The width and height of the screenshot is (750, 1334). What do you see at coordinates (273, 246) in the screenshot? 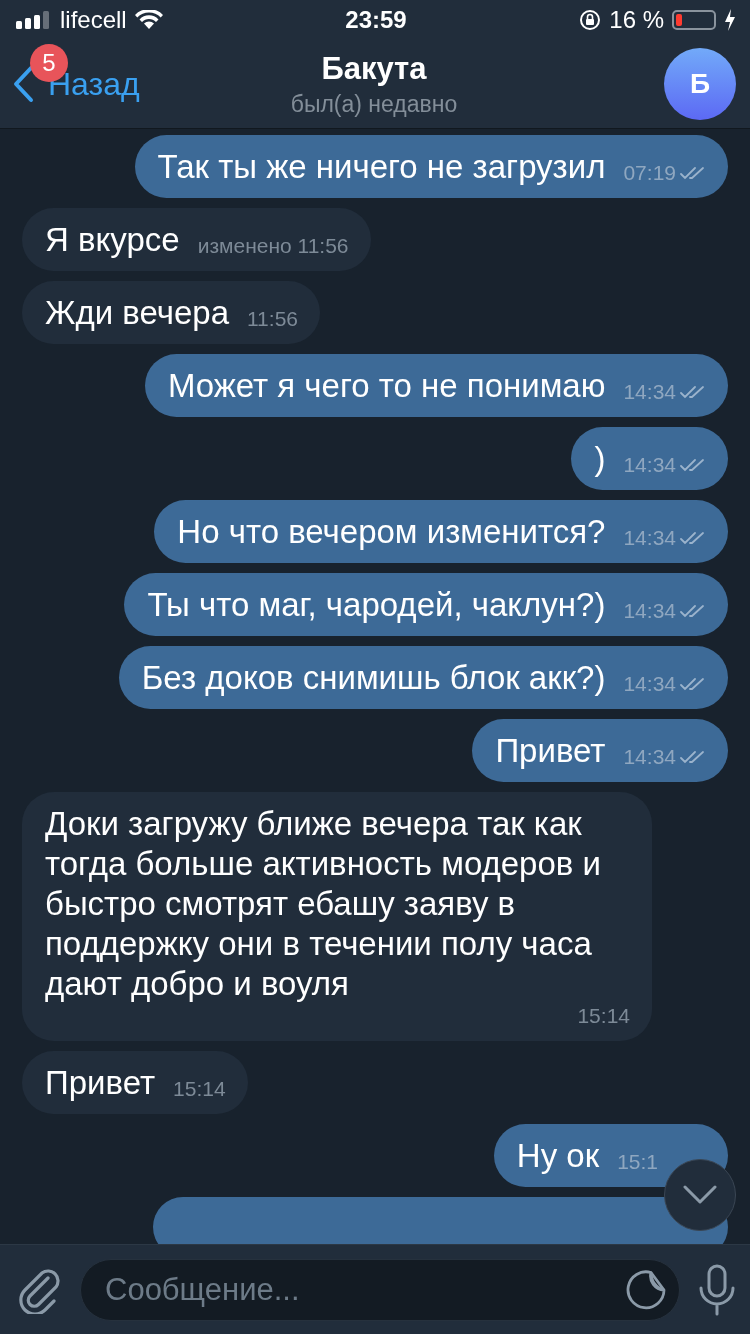
I see `message-time: изменено 11:56` at bounding box center [273, 246].